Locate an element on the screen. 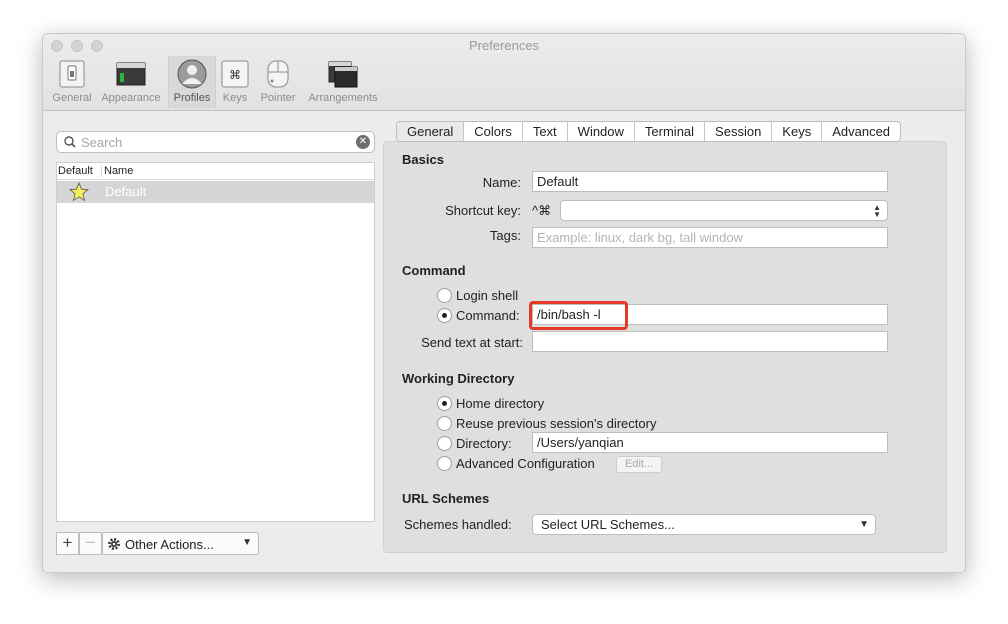 This screenshot has height=624, width=1008. tab-general: General is located at coordinates (431, 131).